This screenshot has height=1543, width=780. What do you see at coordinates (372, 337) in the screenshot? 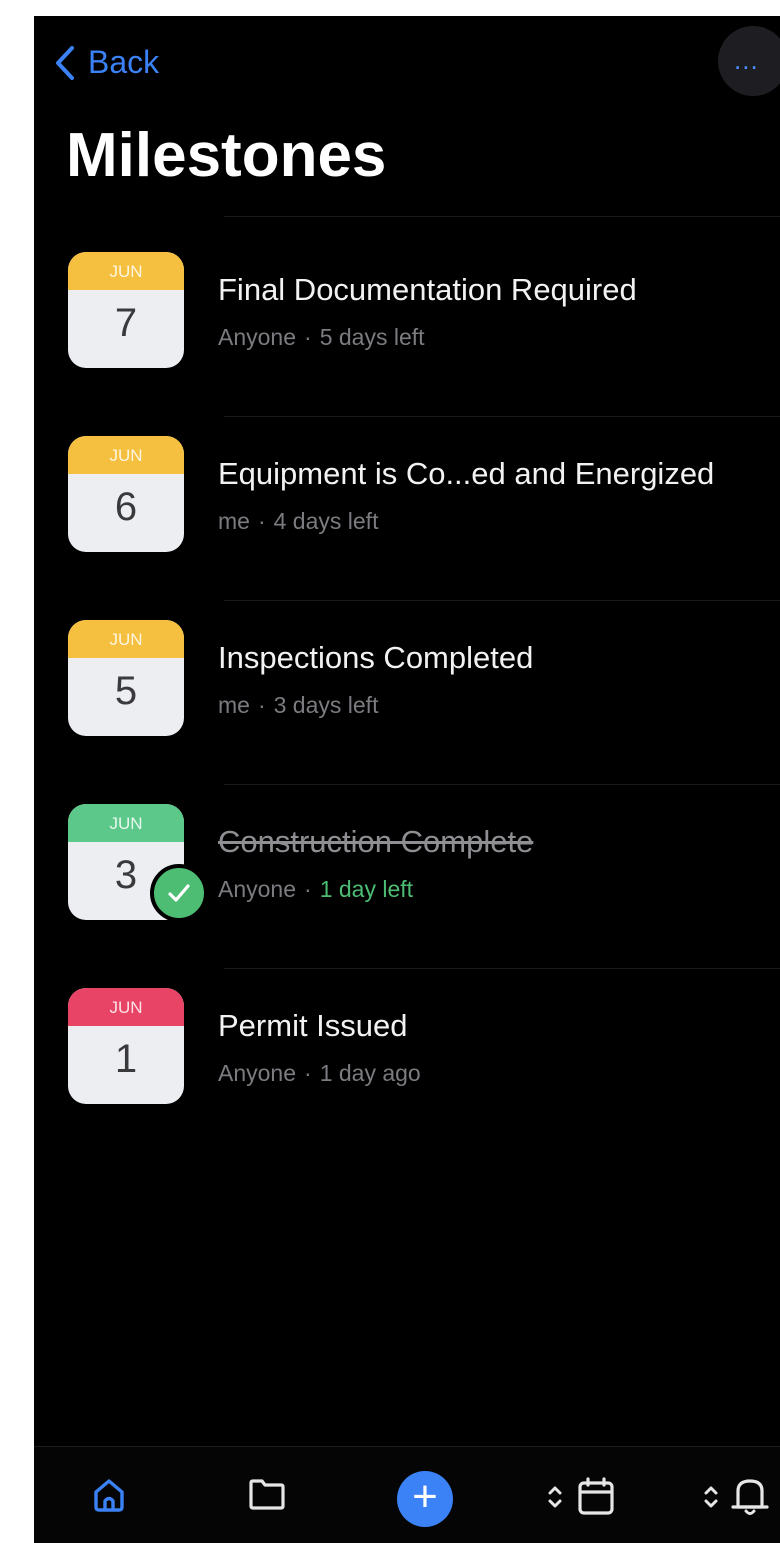
I see `milestone-due: 5 days left` at bounding box center [372, 337].